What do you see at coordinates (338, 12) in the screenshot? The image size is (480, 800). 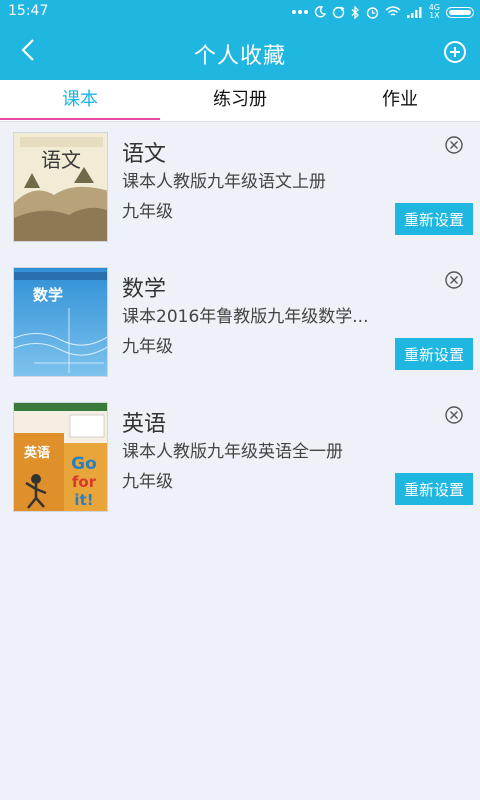 I see `sync-icon` at bounding box center [338, 12].